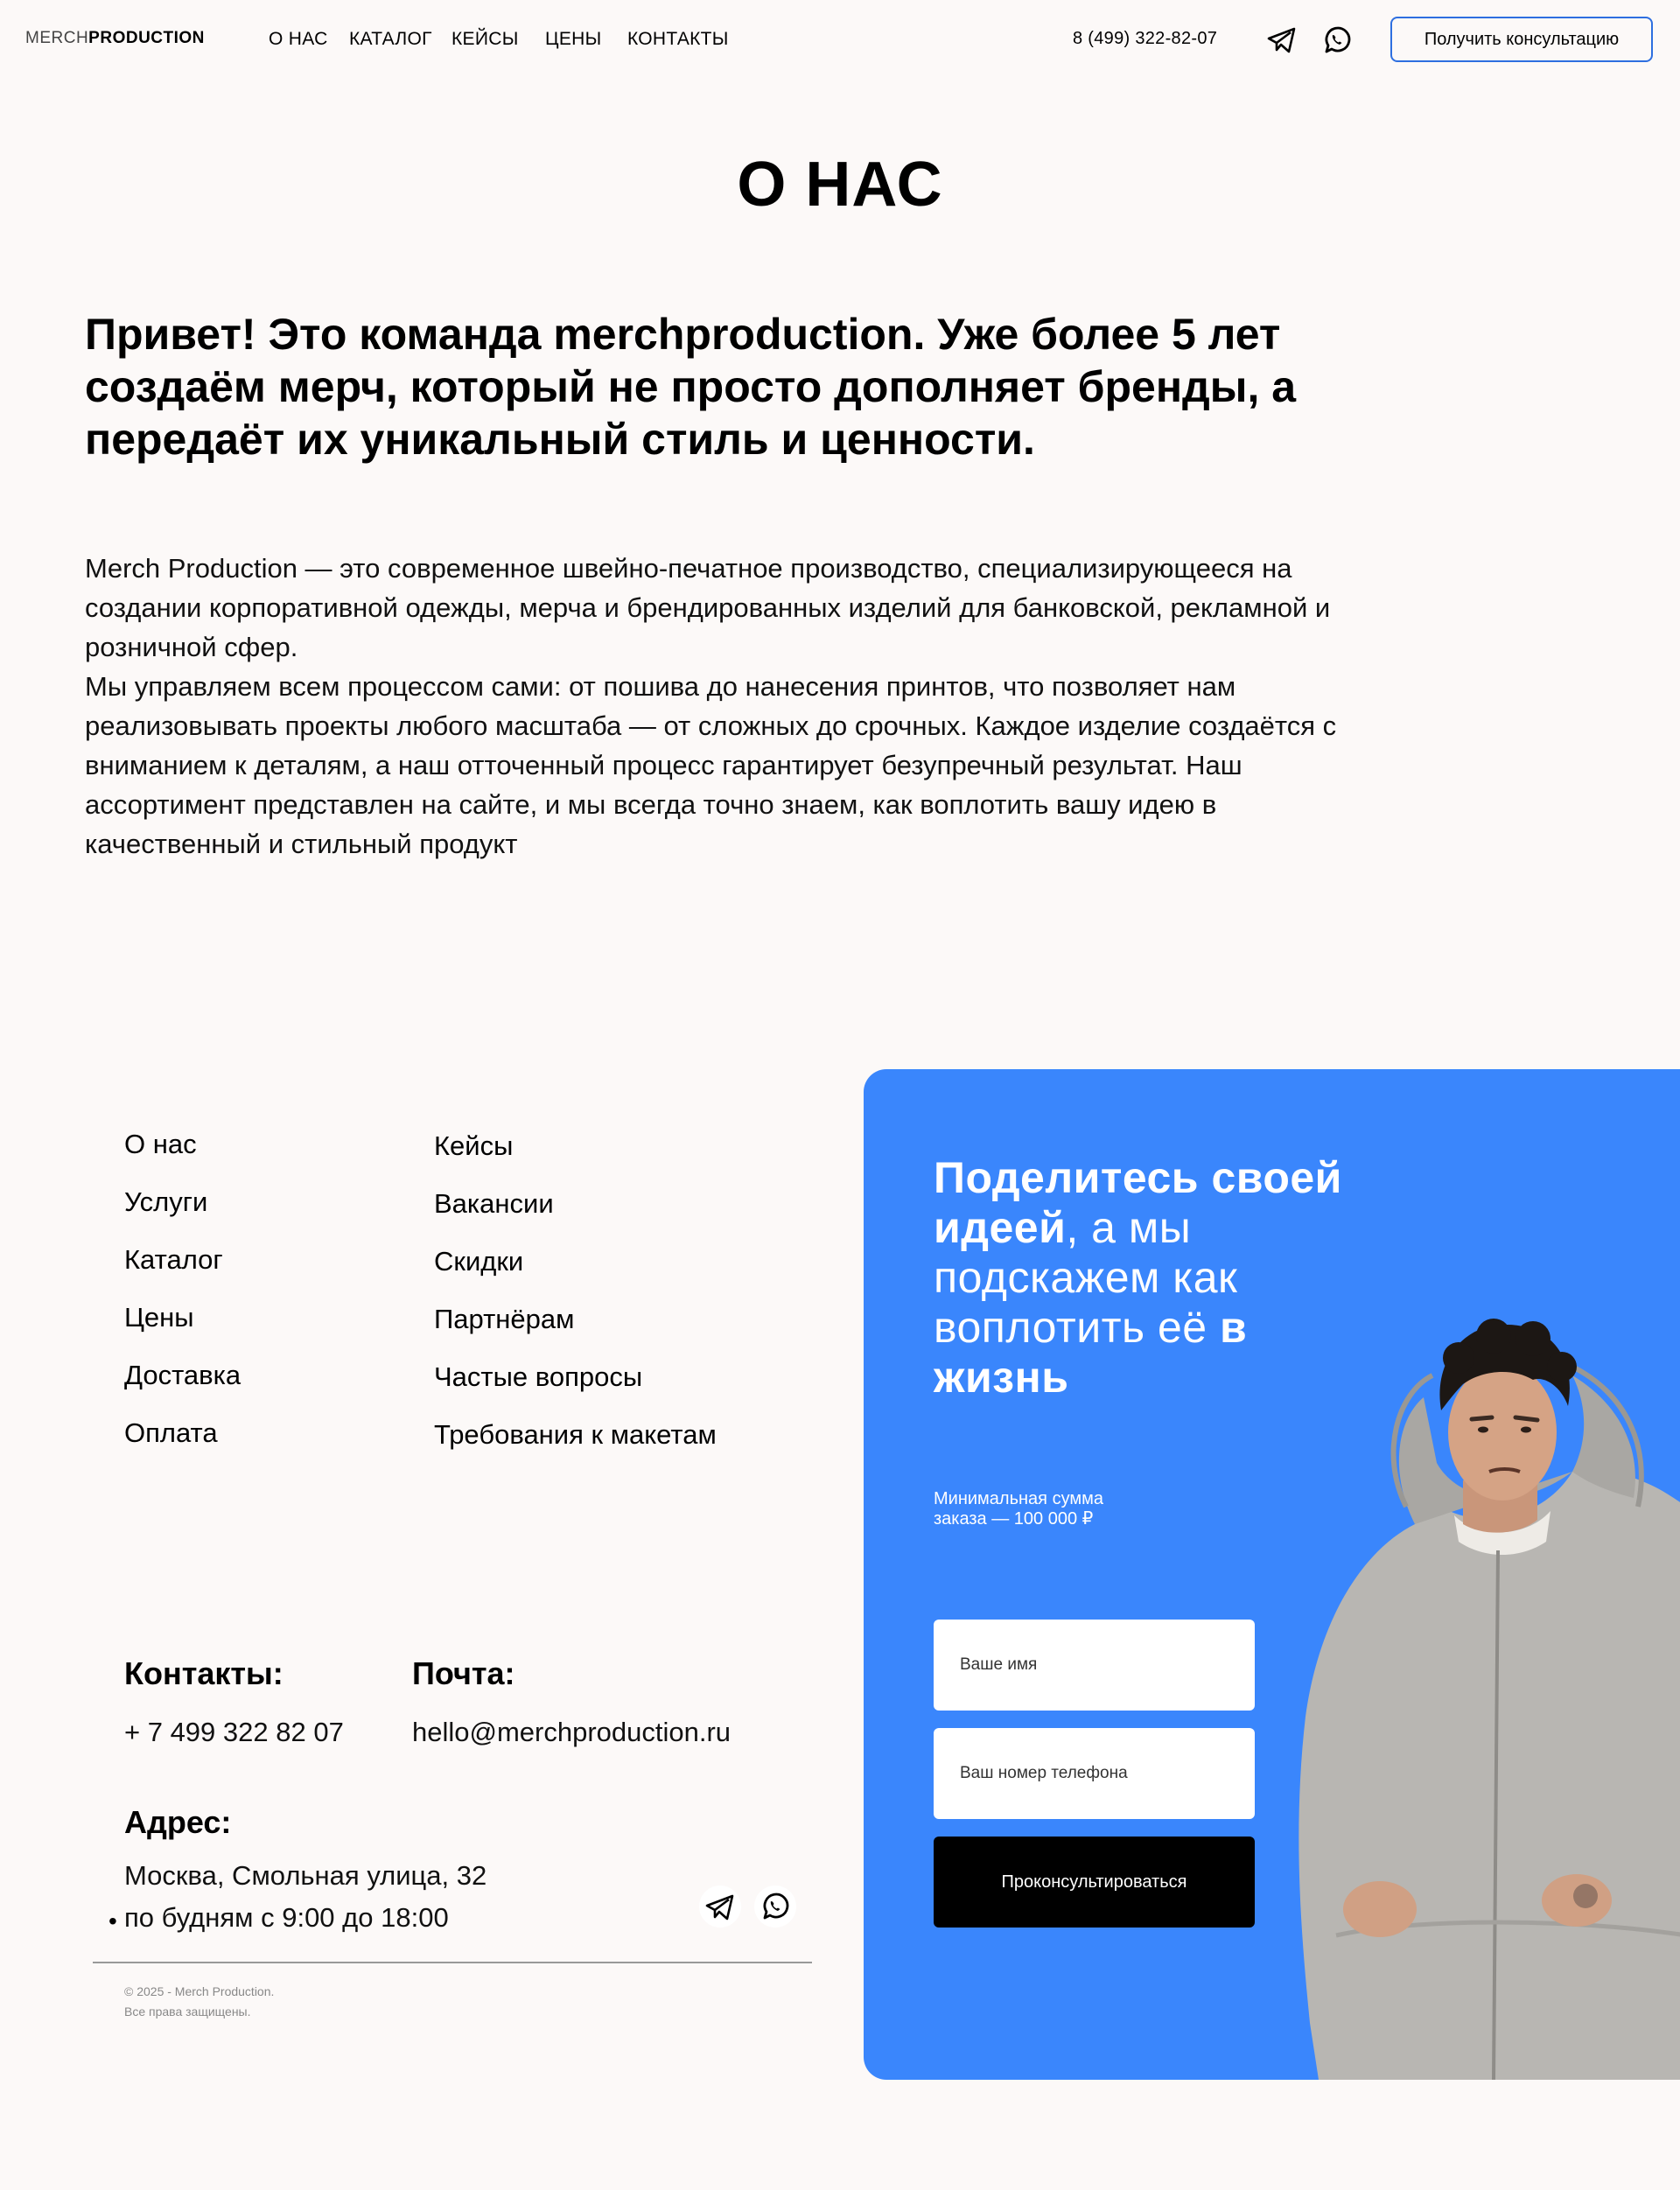 Image resolution: width=1680 pixels, height=2190 pixels. What do you see at coordinates (452, 1963) in the screenshot?
I see `footer-divider` at bounding box center [452, 1963].